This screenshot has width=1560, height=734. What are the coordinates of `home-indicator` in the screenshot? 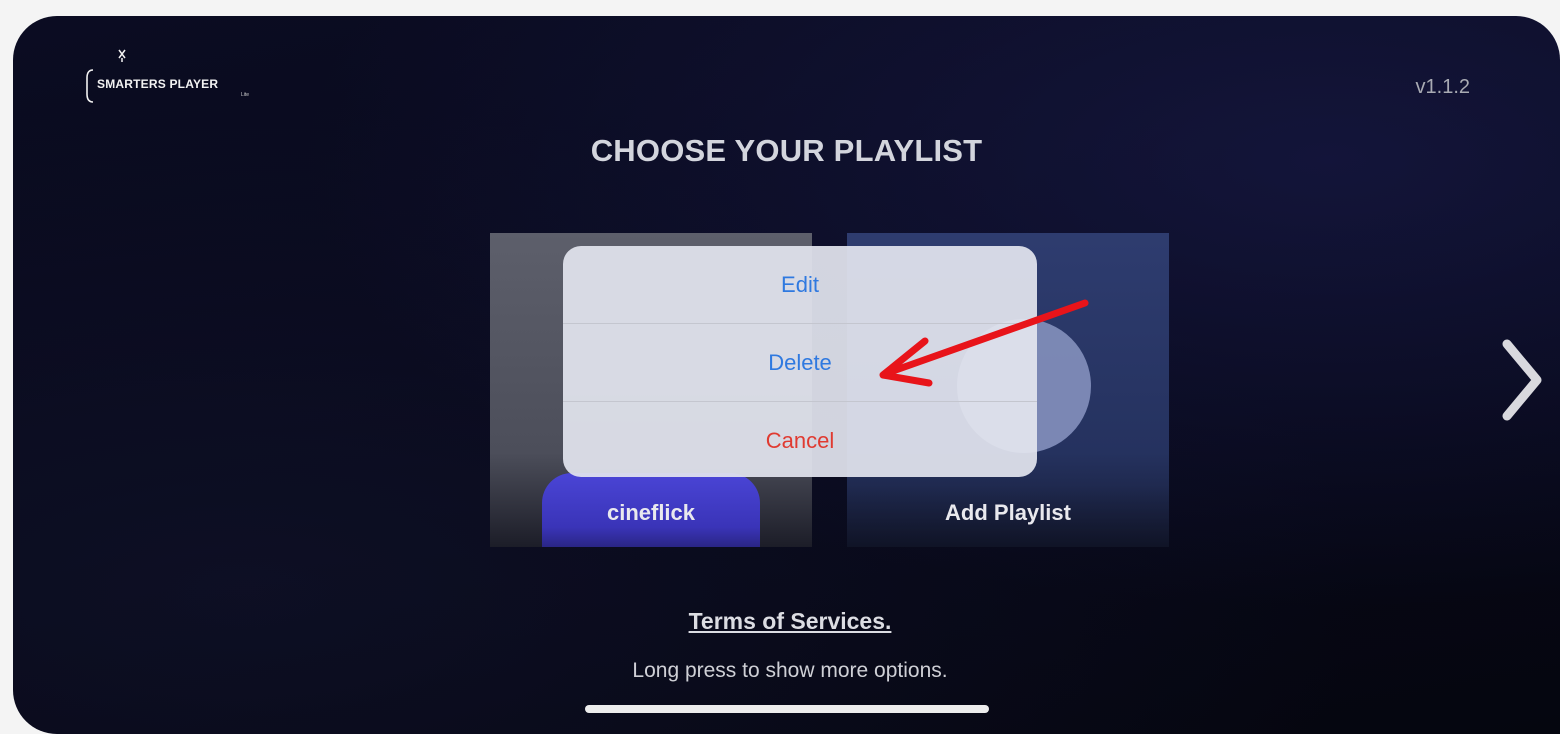 It's located at (787, 709).